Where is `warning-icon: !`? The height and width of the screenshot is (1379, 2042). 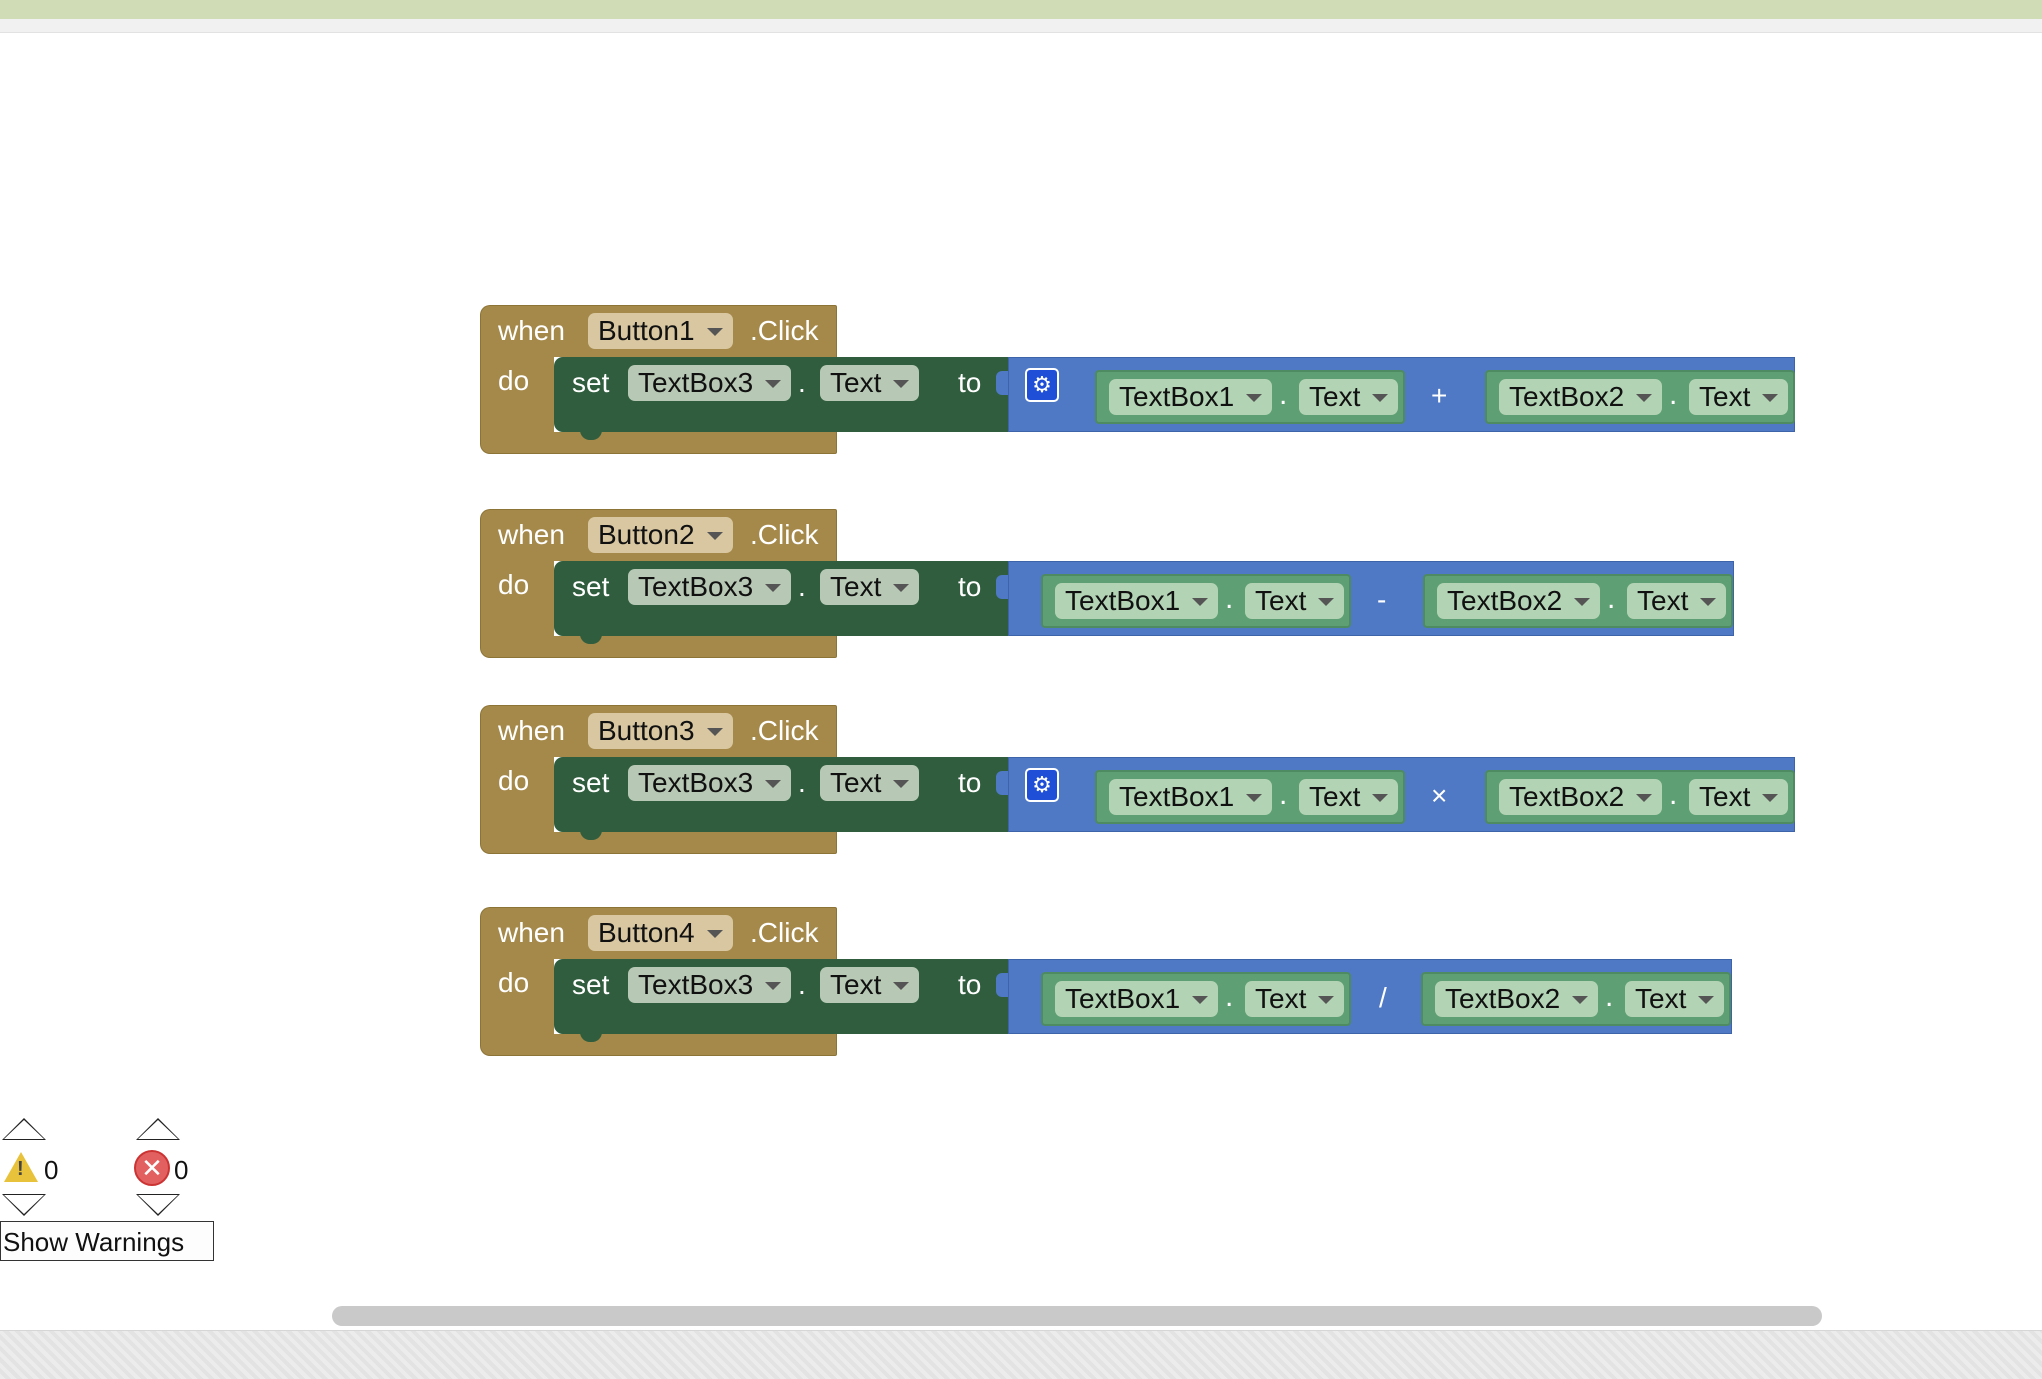 warning-icon: ! is located at coordinates (21, 1167).